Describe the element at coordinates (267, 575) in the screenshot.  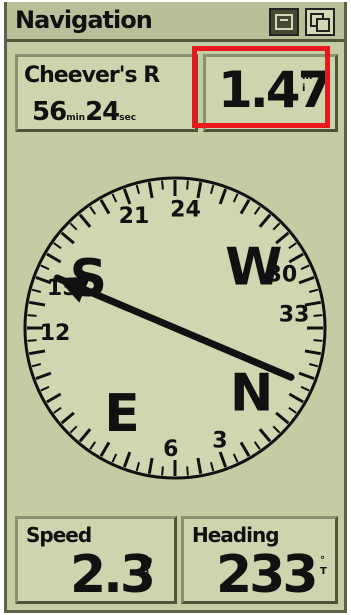
I see `heading-value: 233` at that location.